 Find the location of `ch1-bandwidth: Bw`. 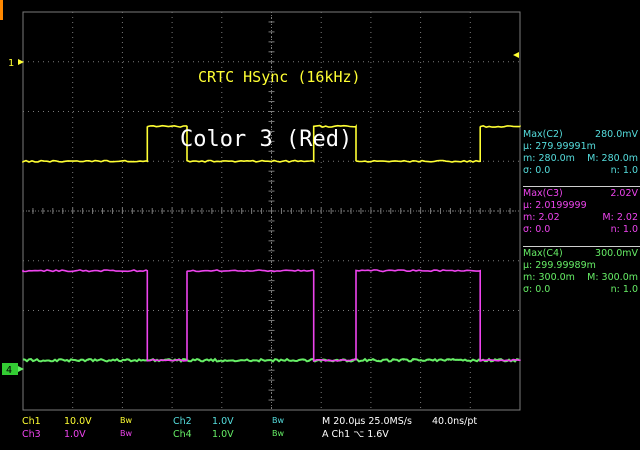

ch1-bandwidth: Bw is located at coordinates (126, 420).